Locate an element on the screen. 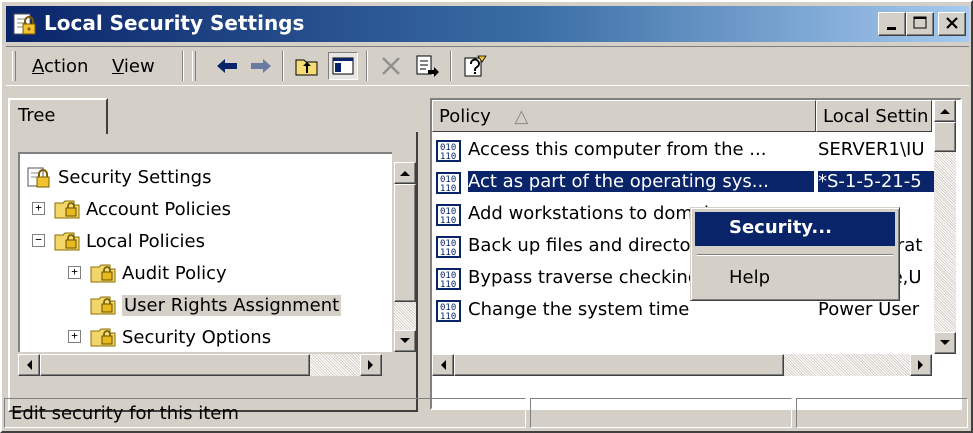  tree-item-label: Security Settings is located at coordinates (135, 177).